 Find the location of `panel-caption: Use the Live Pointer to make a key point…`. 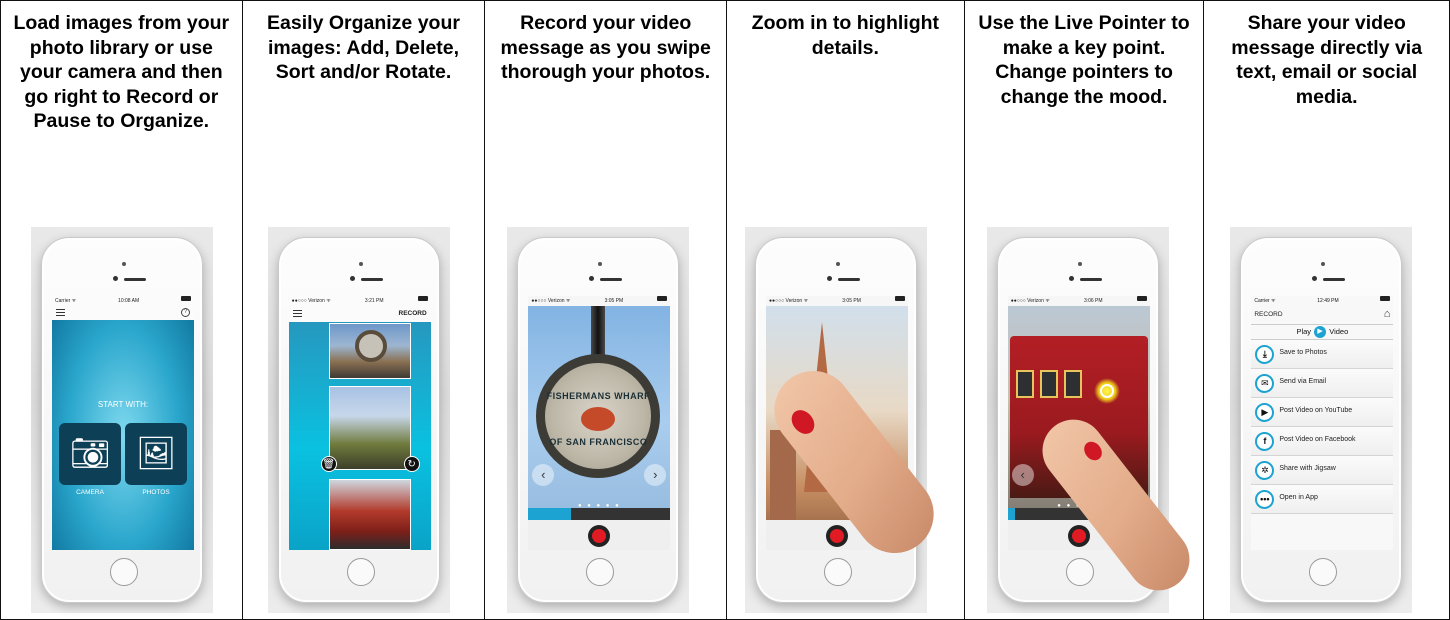

panel-caption: Use the Live Pointer to make a key point… is located at coordinates (1084, 60).